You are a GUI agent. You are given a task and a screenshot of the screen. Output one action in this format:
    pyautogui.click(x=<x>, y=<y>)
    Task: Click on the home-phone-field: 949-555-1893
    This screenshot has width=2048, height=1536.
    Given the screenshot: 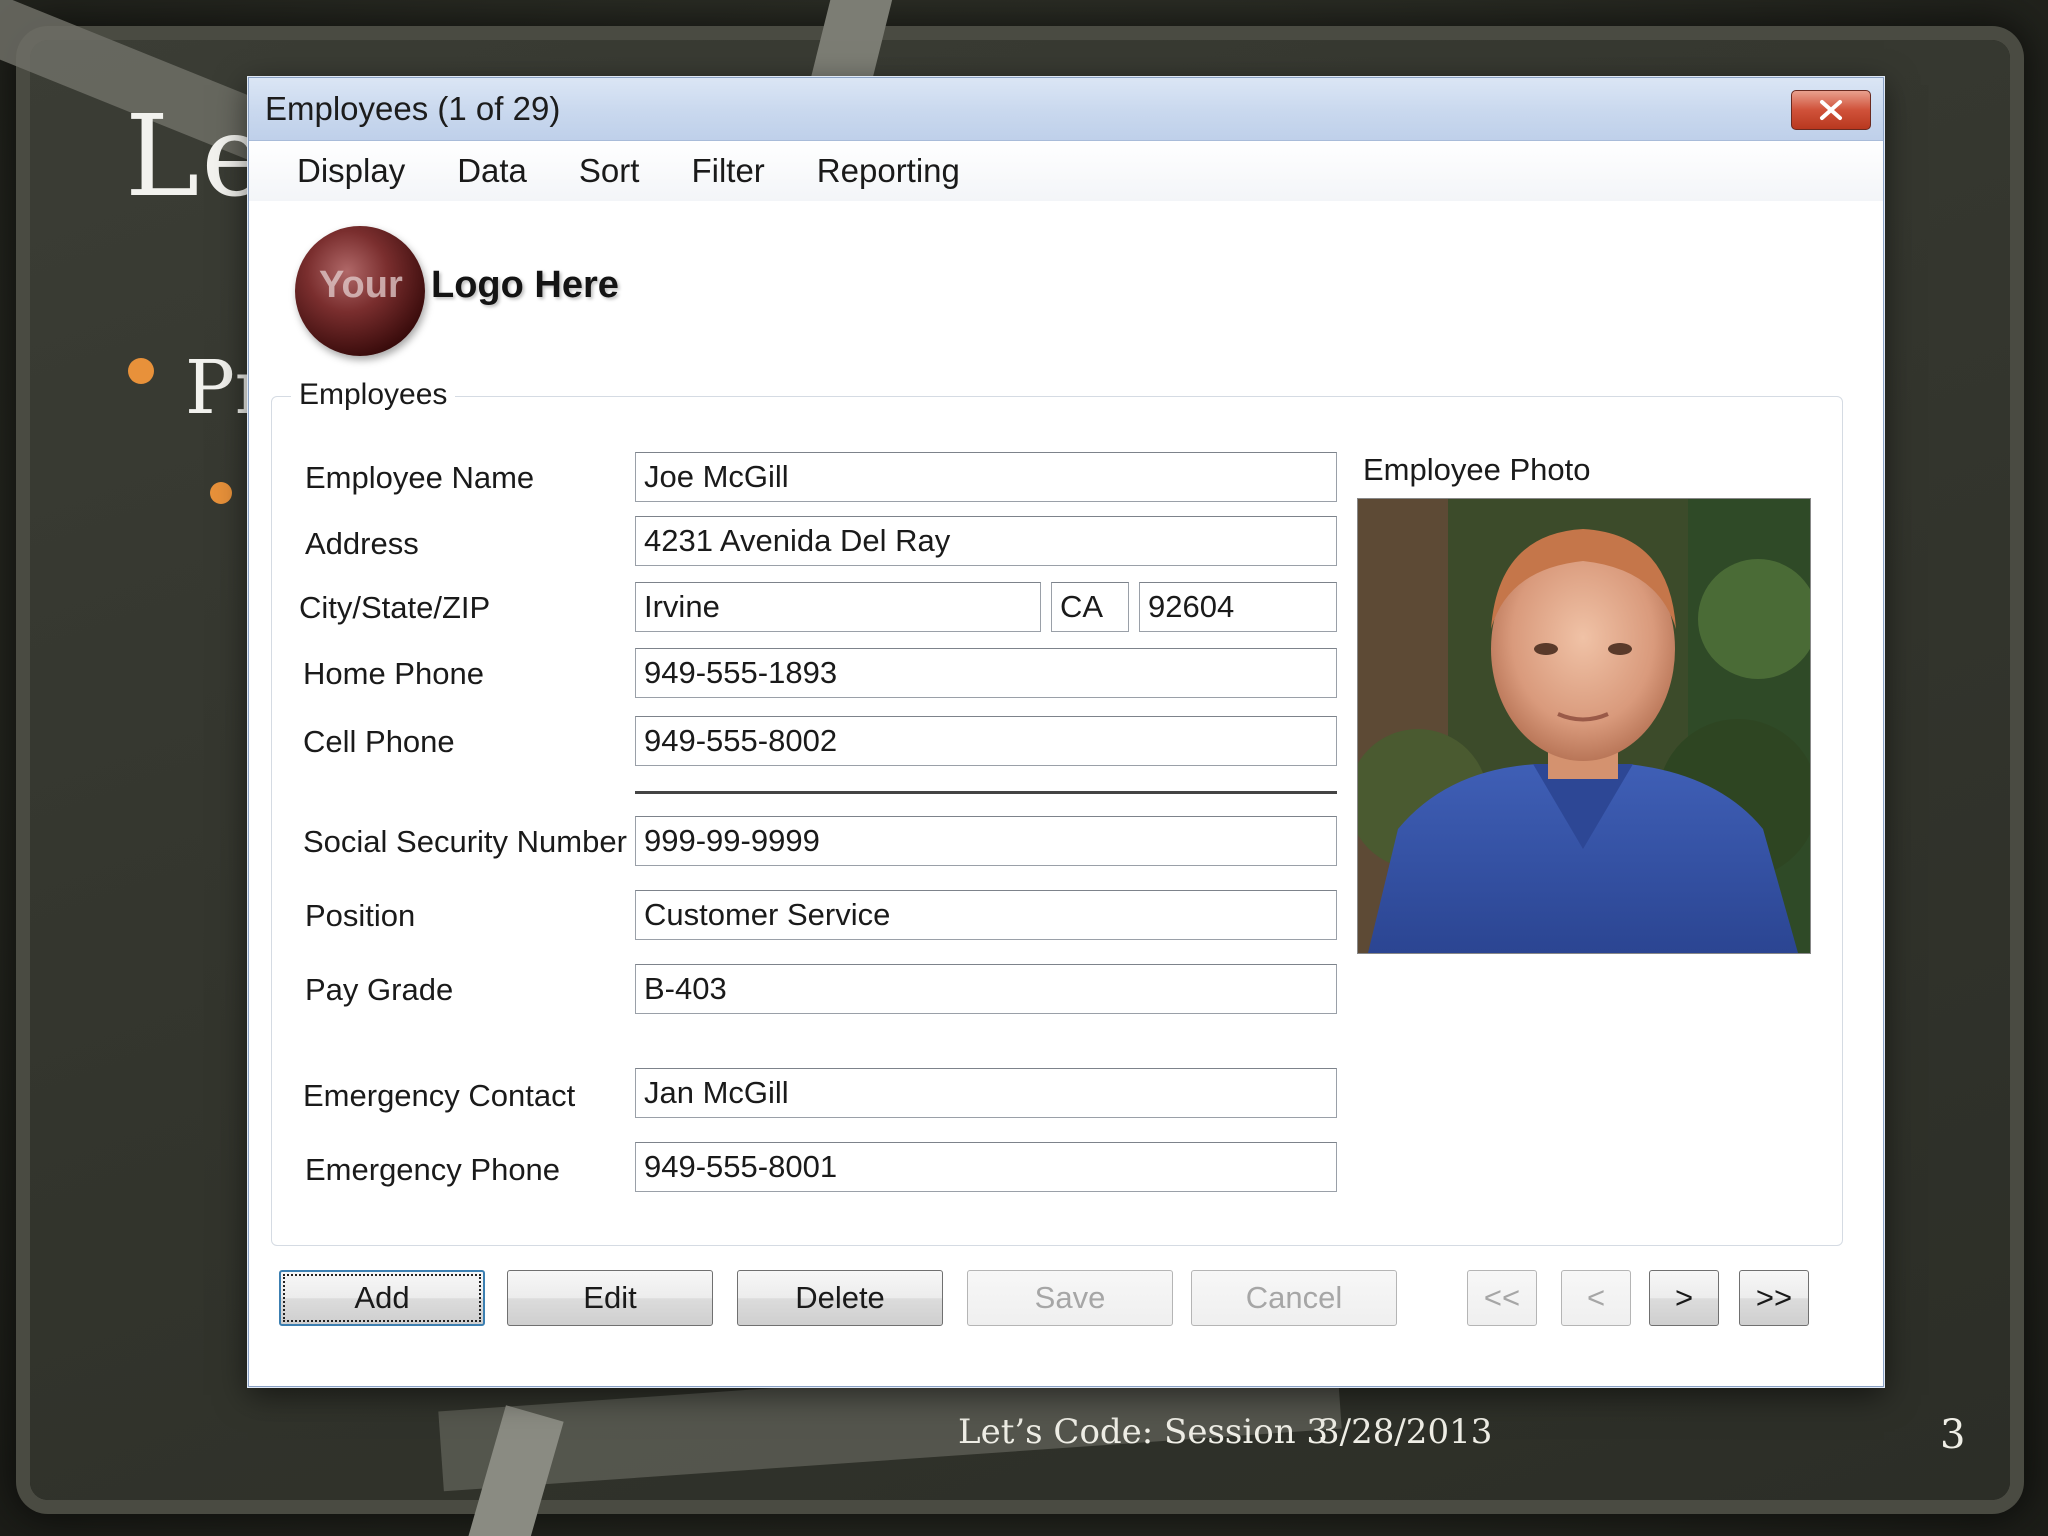 What is the action you would take?
    pyautogui.click(x=986, y=673)
    